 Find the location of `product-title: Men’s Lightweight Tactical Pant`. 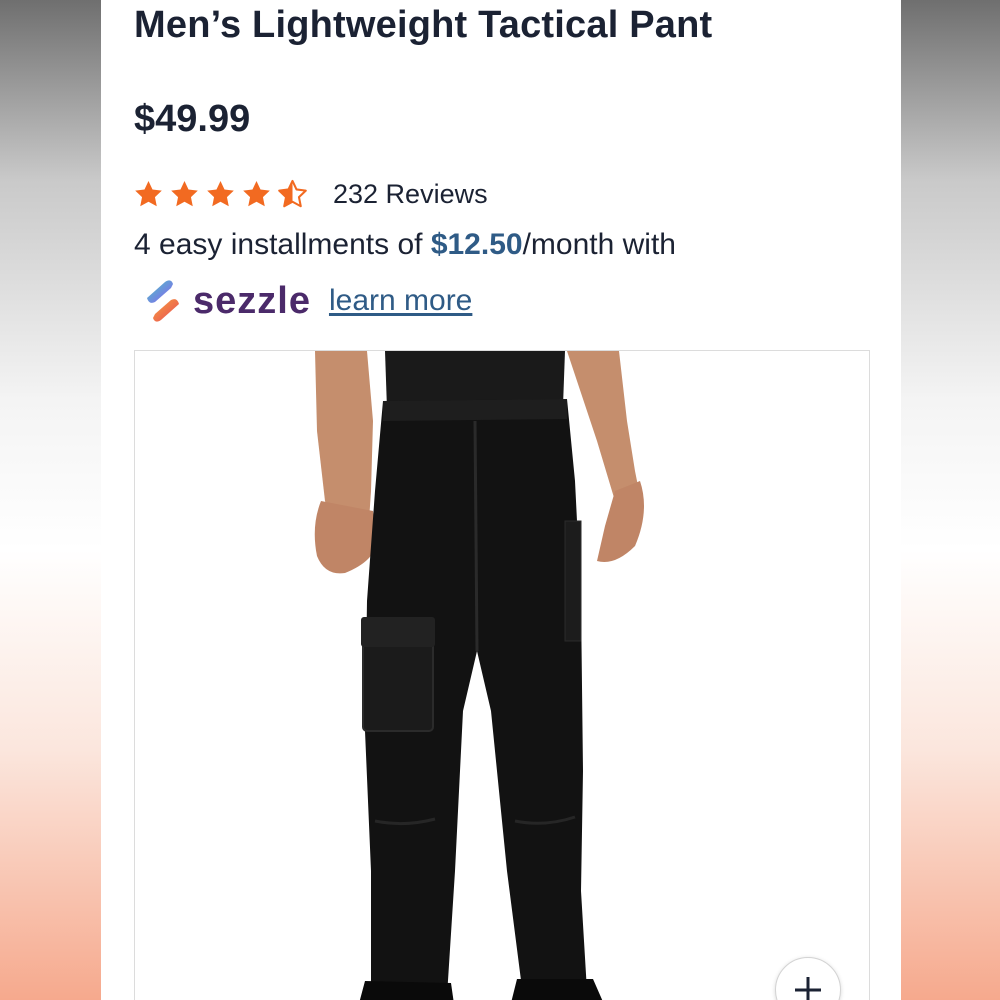

product-title: Men’s Lightweight Tactical Pant is located at coordinates (423, 25).